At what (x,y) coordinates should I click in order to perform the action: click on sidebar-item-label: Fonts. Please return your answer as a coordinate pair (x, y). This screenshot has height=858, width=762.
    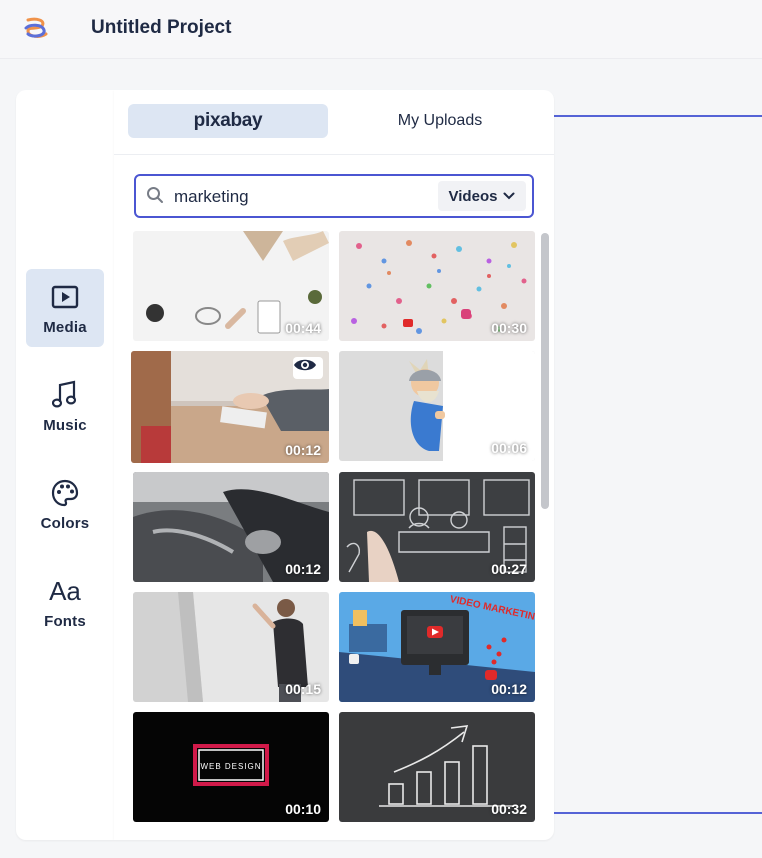
    Looking at the image, I should click on (65, 621).